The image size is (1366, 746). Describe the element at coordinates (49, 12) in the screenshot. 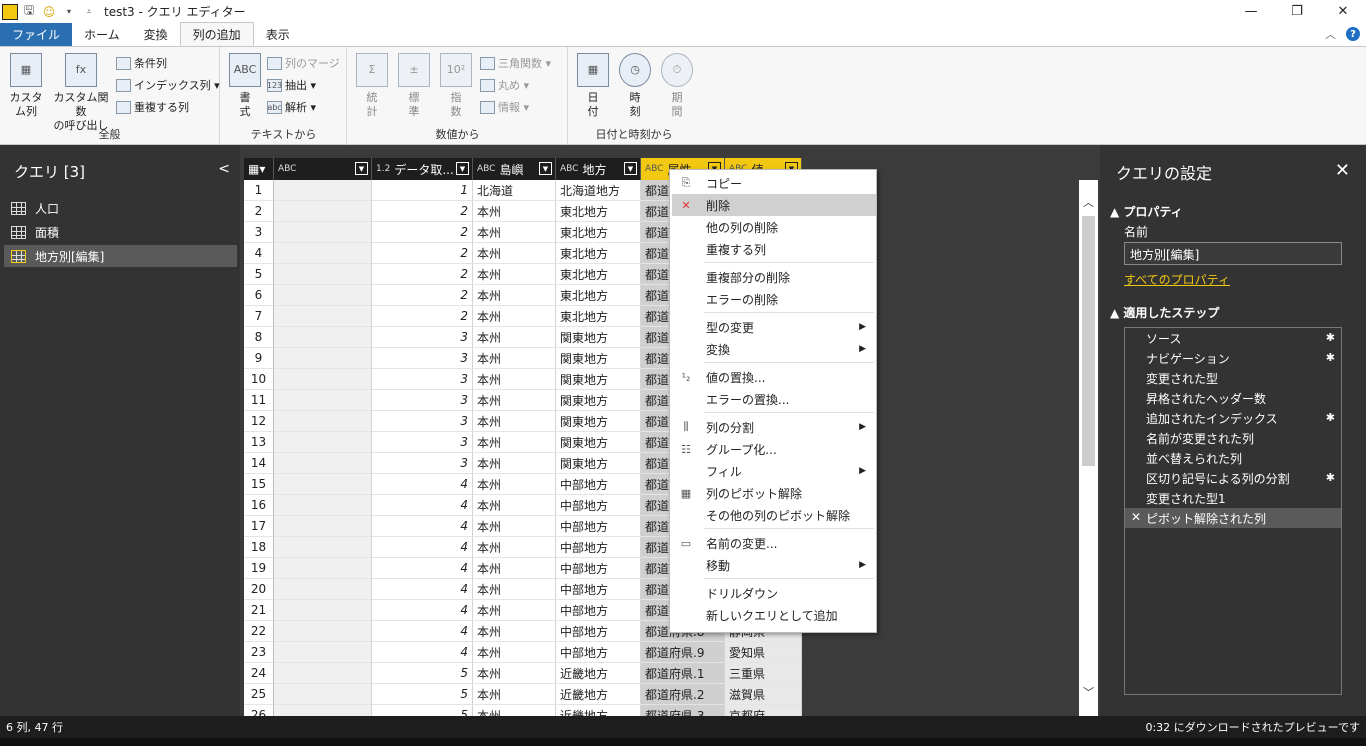

I see `smile-feedback-icon: ☺` at that location.